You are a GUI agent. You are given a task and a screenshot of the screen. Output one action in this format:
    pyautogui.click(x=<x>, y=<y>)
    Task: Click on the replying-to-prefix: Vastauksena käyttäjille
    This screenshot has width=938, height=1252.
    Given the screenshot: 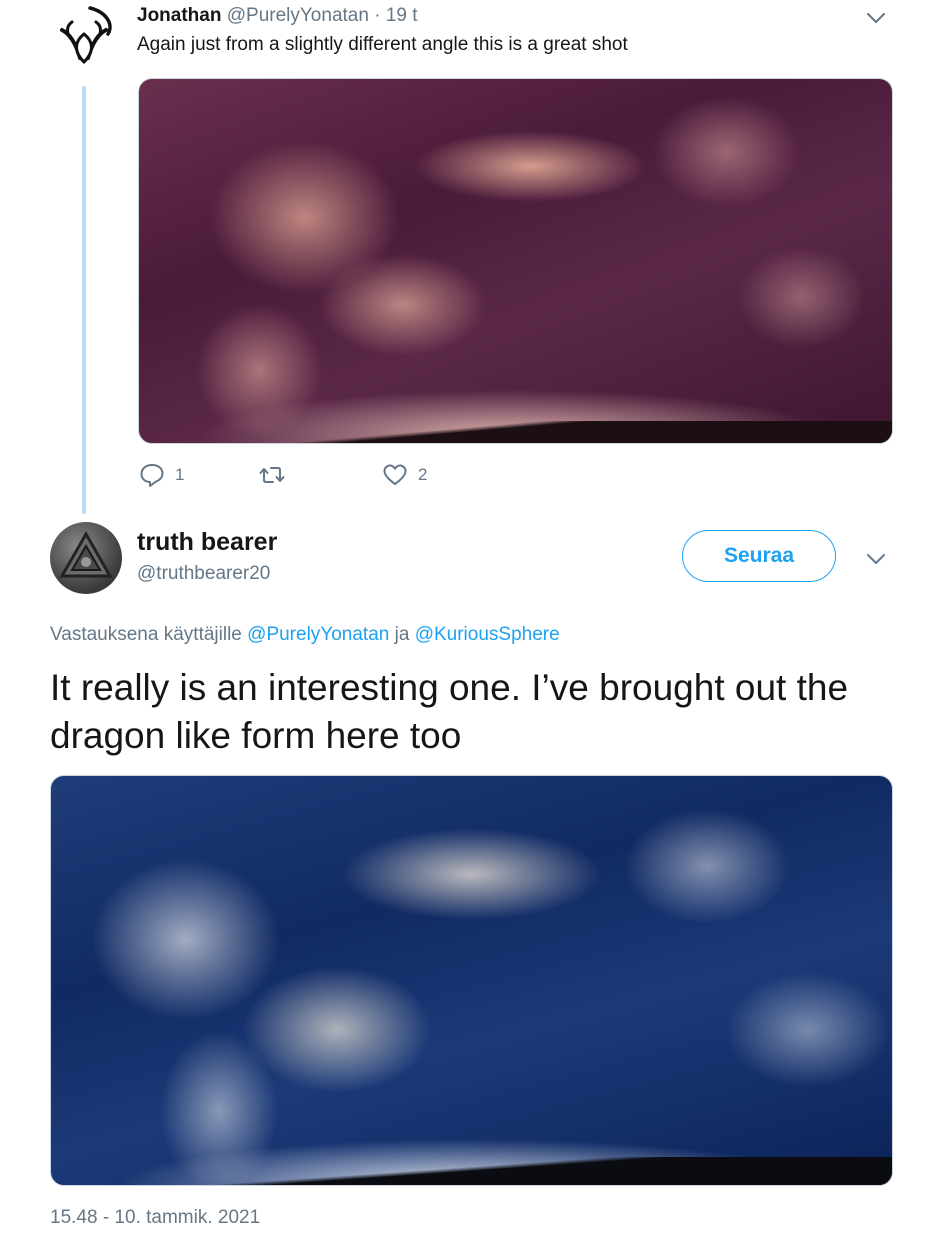 What is the action you would take?
    pyautogui.click(x=146, y=634)
    